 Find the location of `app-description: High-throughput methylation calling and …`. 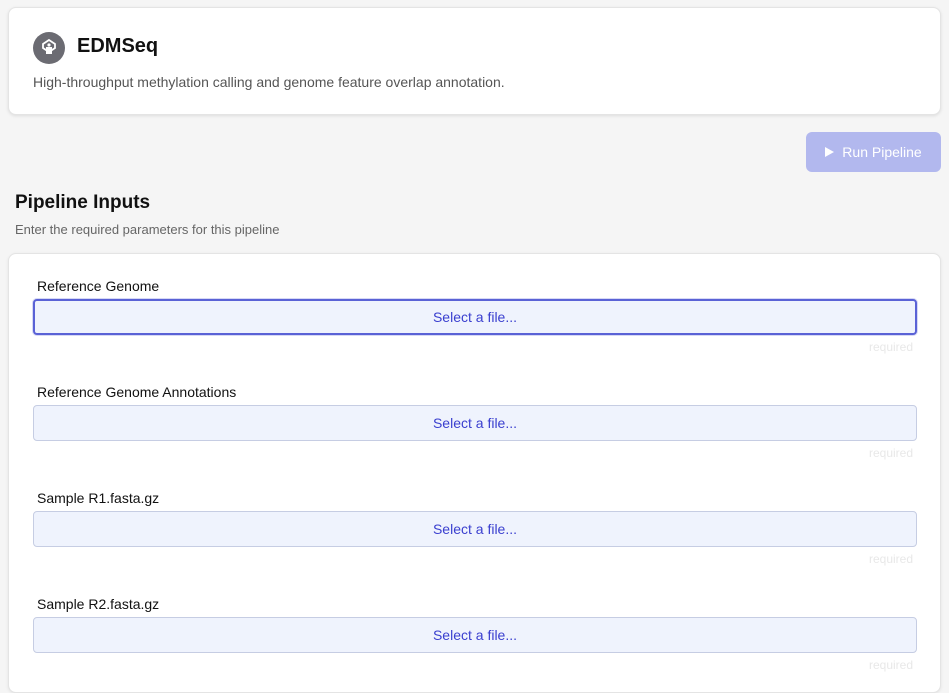

app-description: High-throughput methylation calling and … is located at coordinates (269, 82).